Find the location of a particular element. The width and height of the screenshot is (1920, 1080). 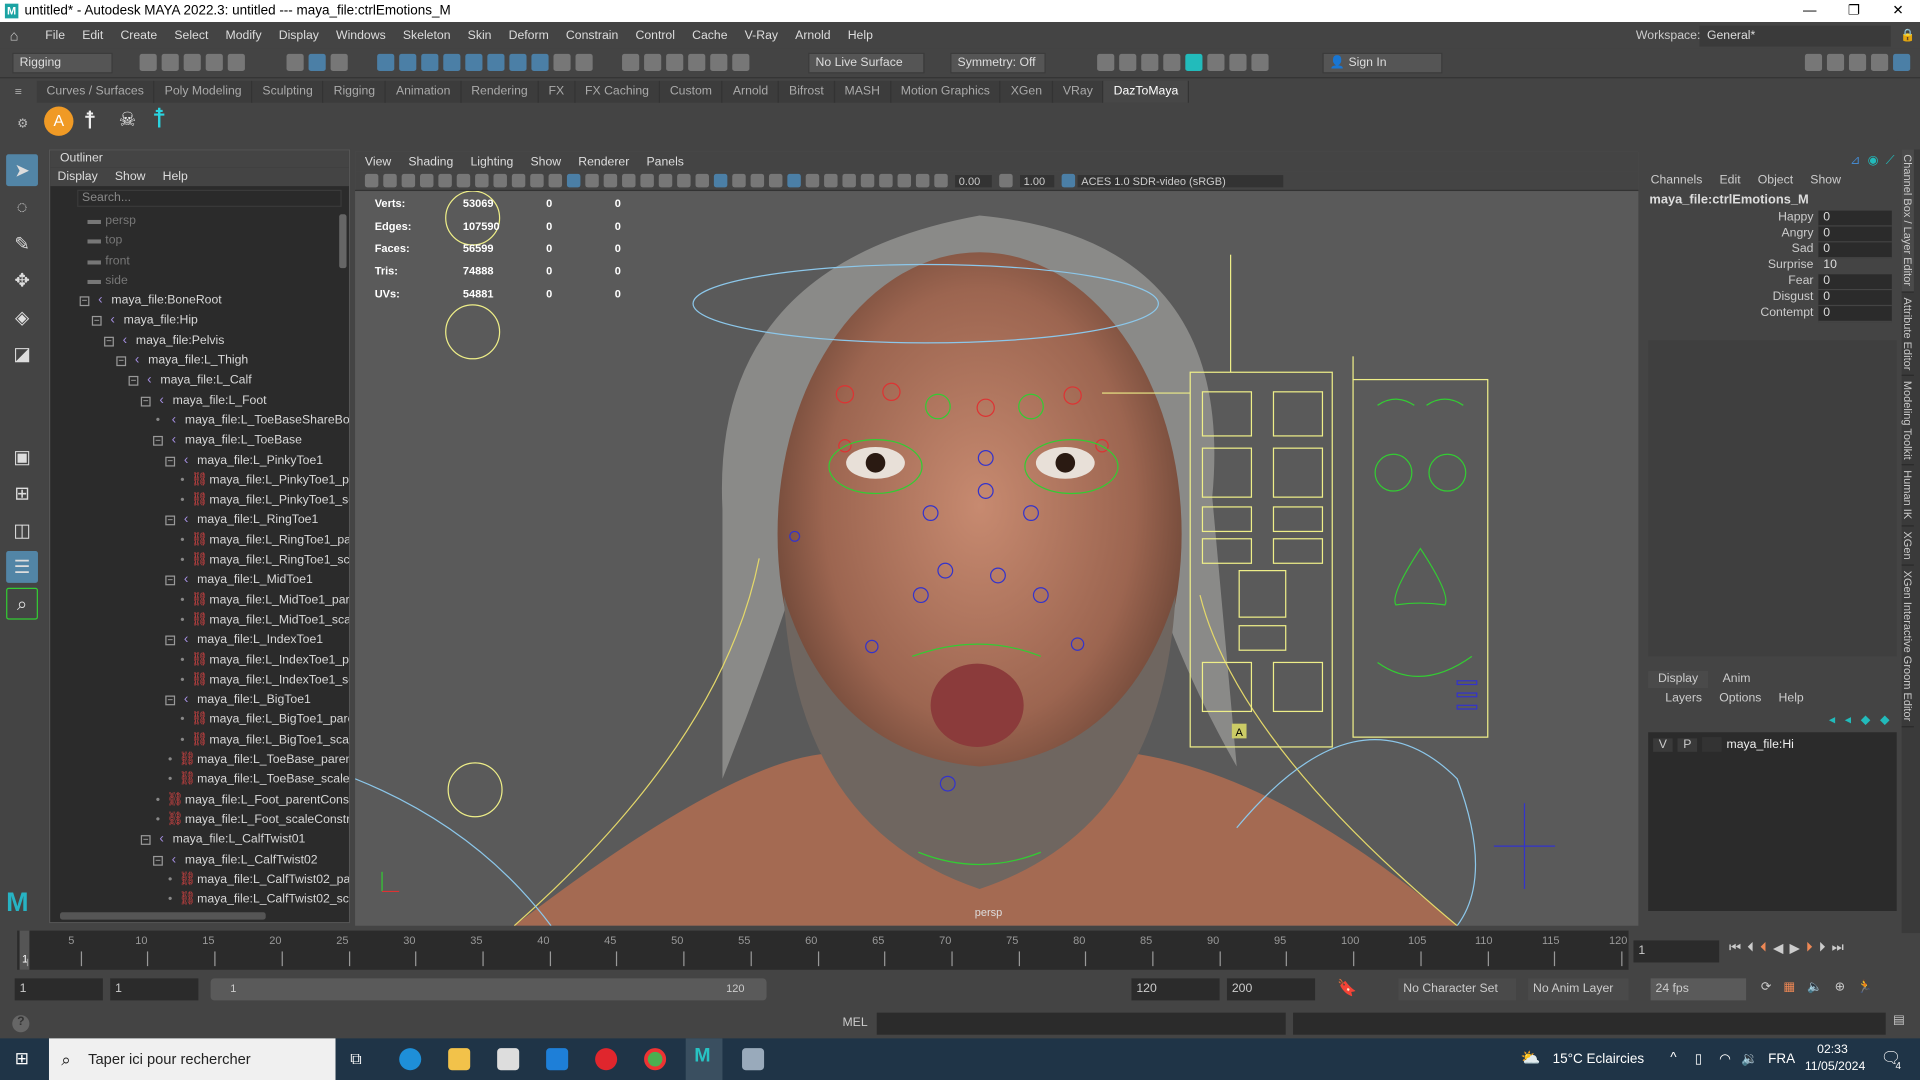

channel-row: Contempt 0 is located at coordinates (1772, 314).